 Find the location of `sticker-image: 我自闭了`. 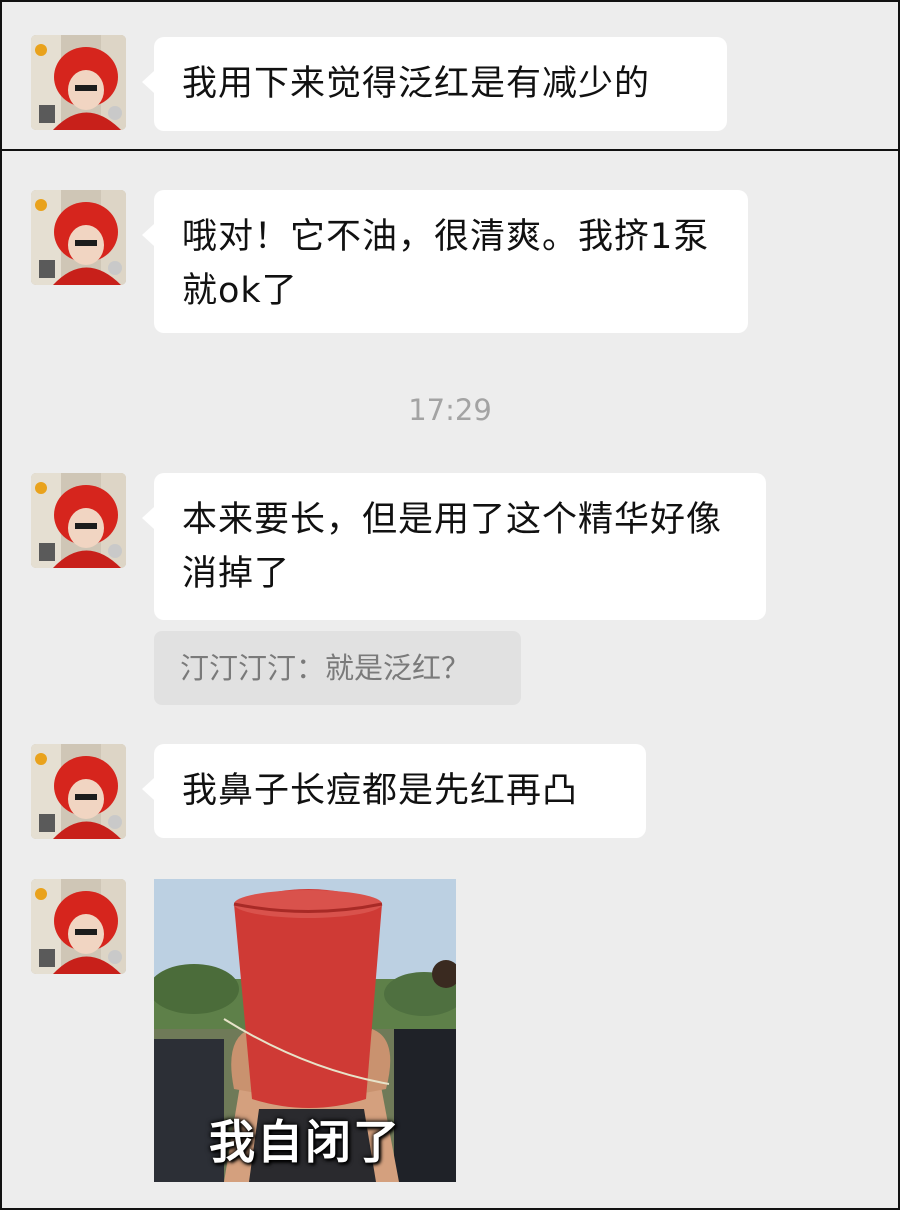

sticker-image: 我自闭了 is located at coordinates (305, 1030).